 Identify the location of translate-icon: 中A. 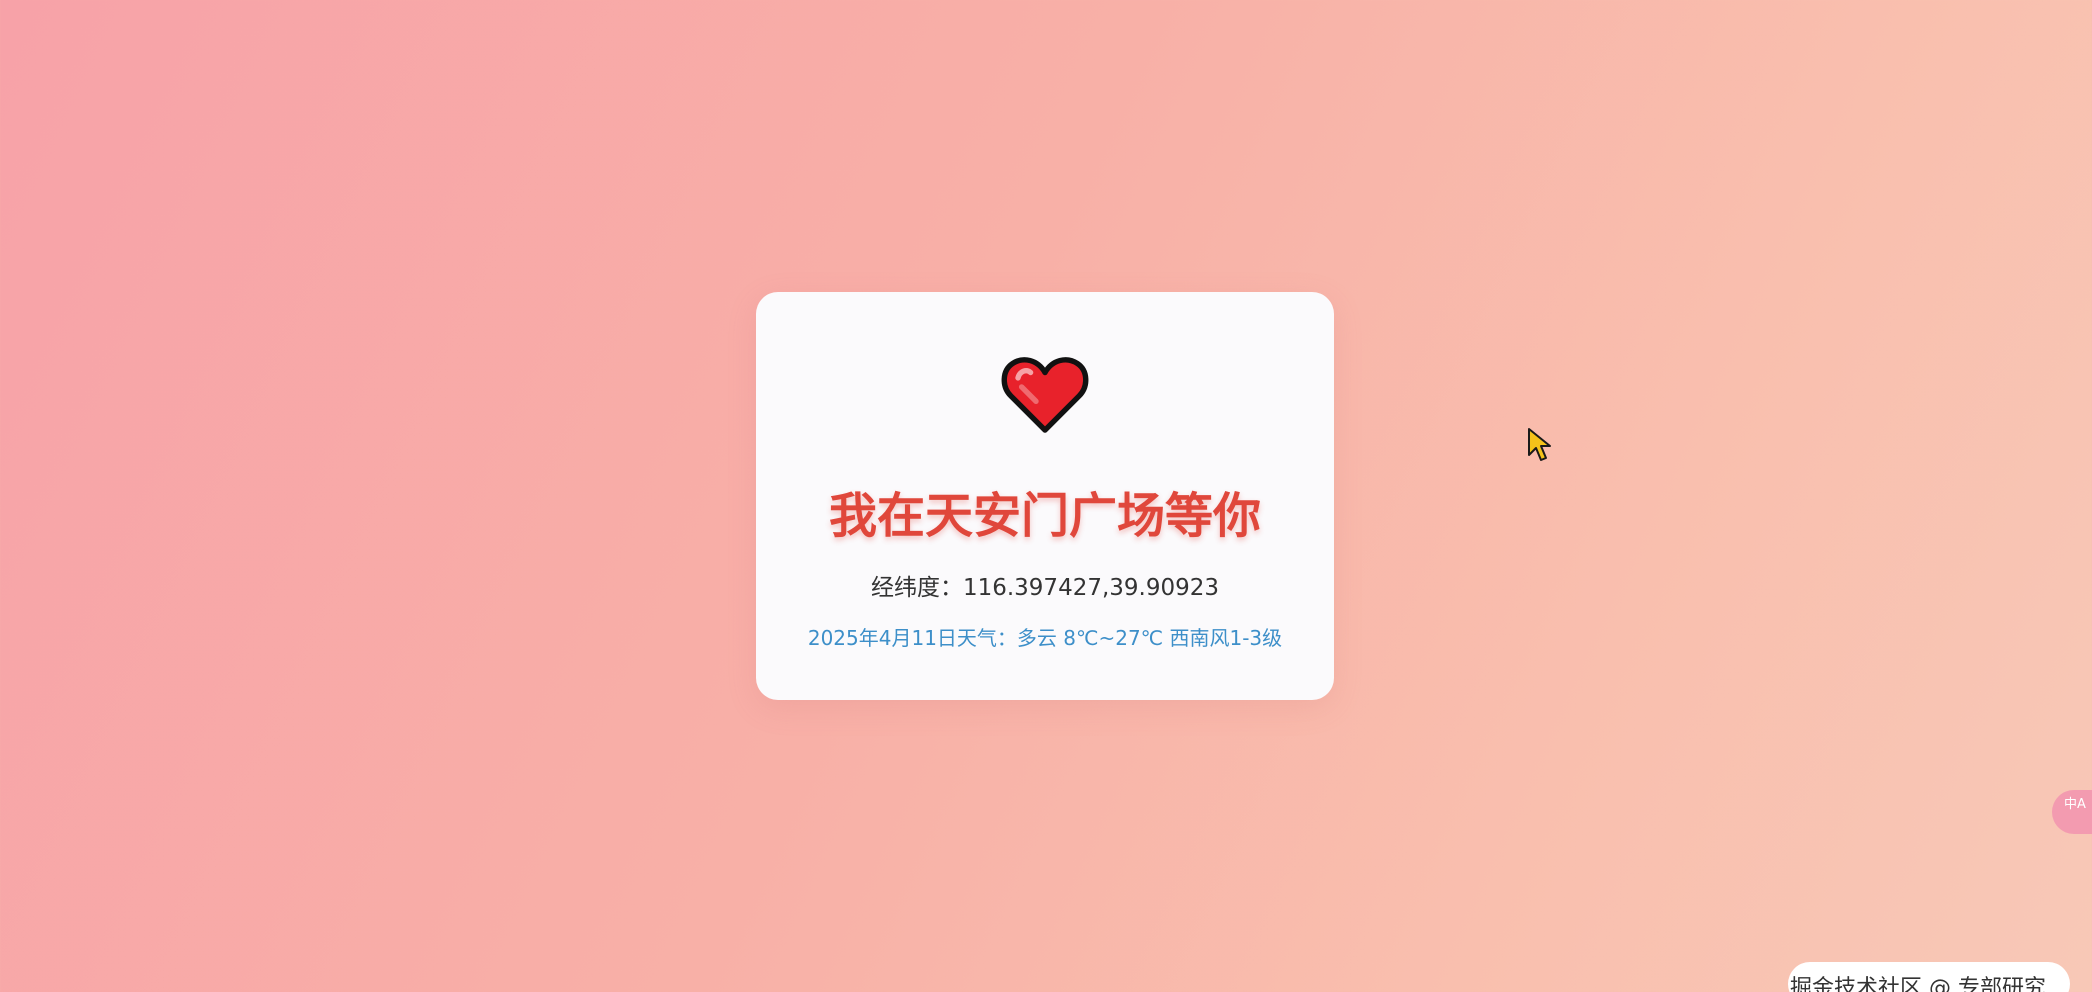
(2075, 804).